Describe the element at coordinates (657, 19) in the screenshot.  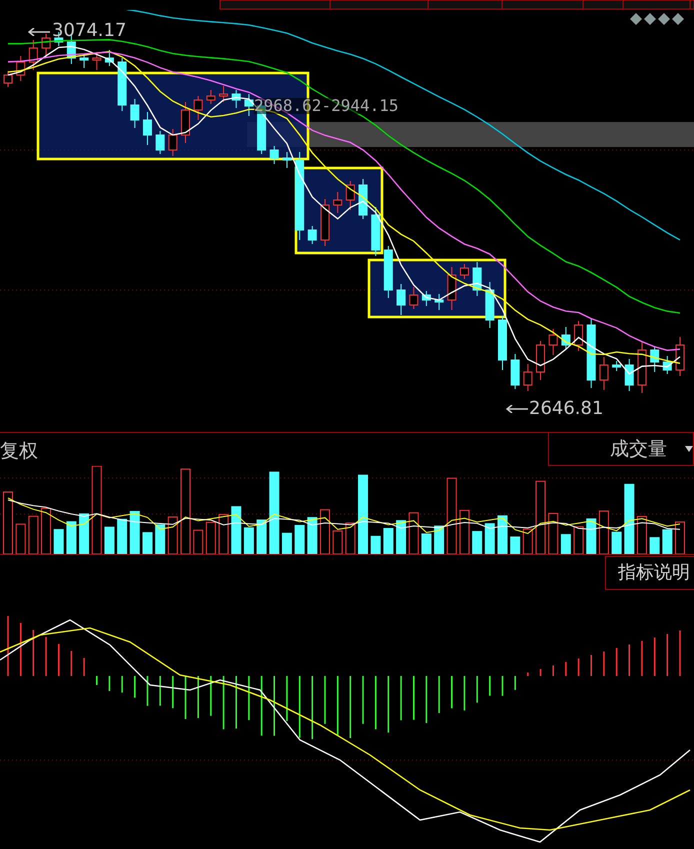
I see `diamonds-icon` at that location.